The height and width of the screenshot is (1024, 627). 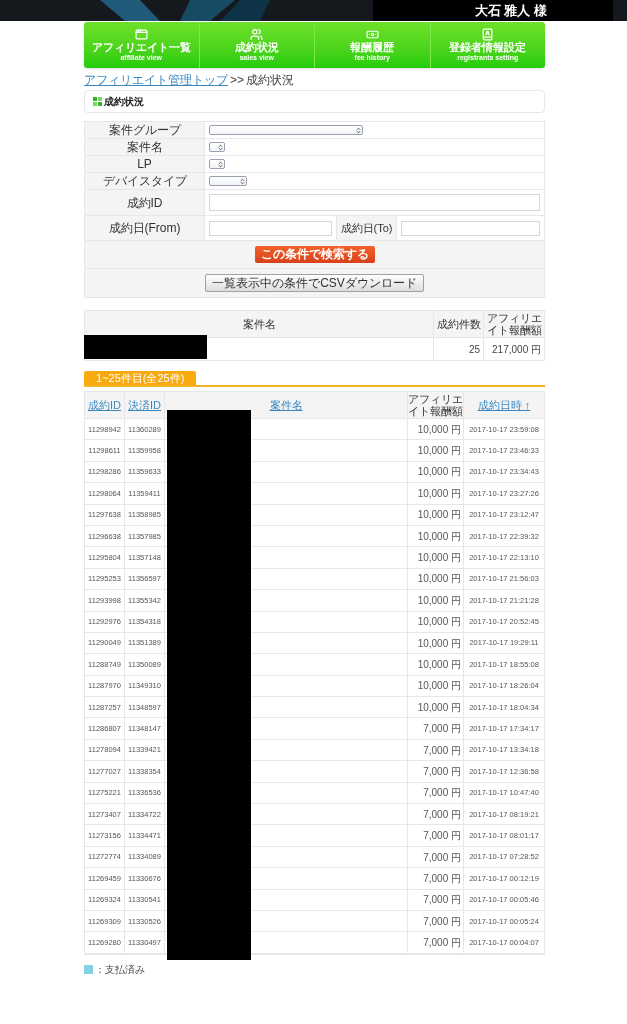 I want to click on banknote-icon, so click(x=372, y=34).